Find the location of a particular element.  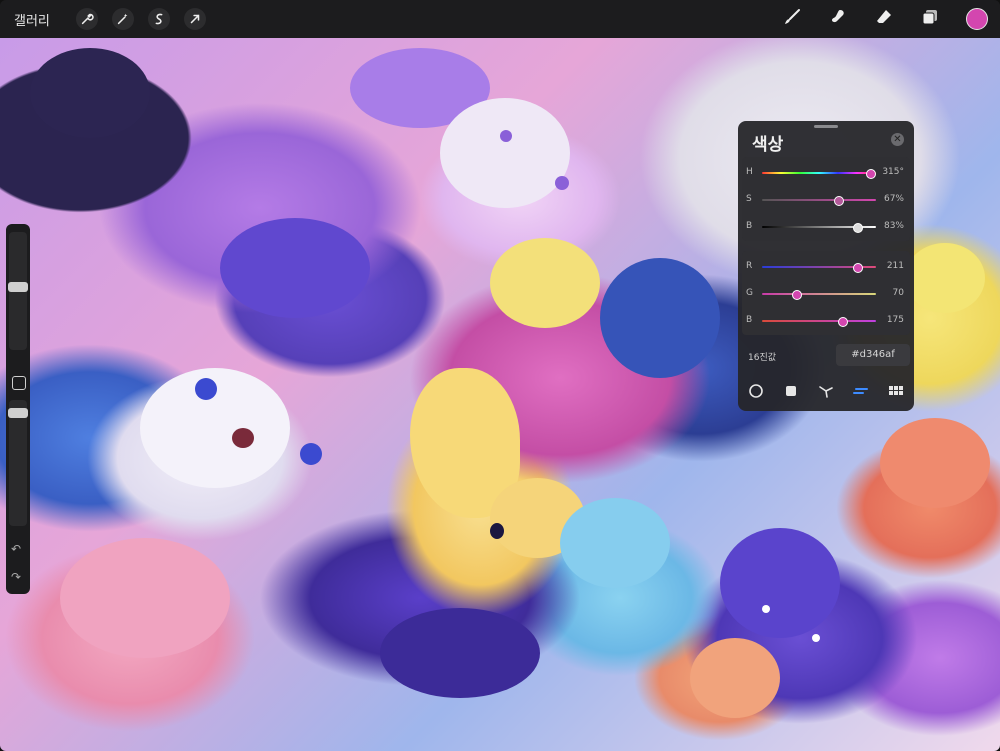

red-row: R 211 is located at coordinates (826, 267).